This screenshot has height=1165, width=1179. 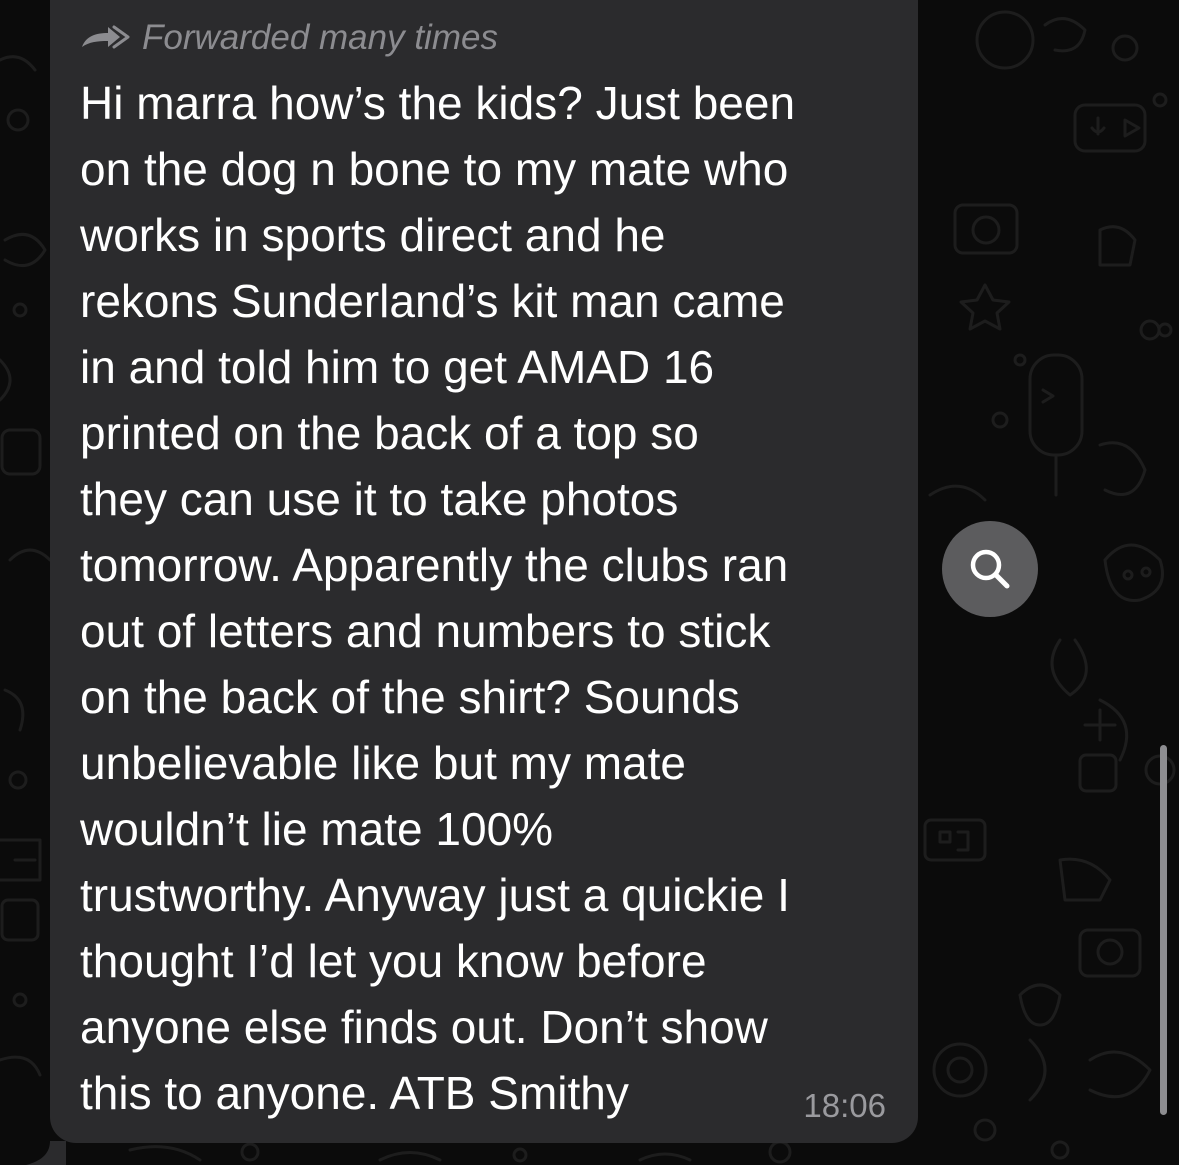 What do you see at coordinates (425, 631) in the screenshot?
I see `message-line: out of letters and numbers to stick` at bounding box center [425, 631].